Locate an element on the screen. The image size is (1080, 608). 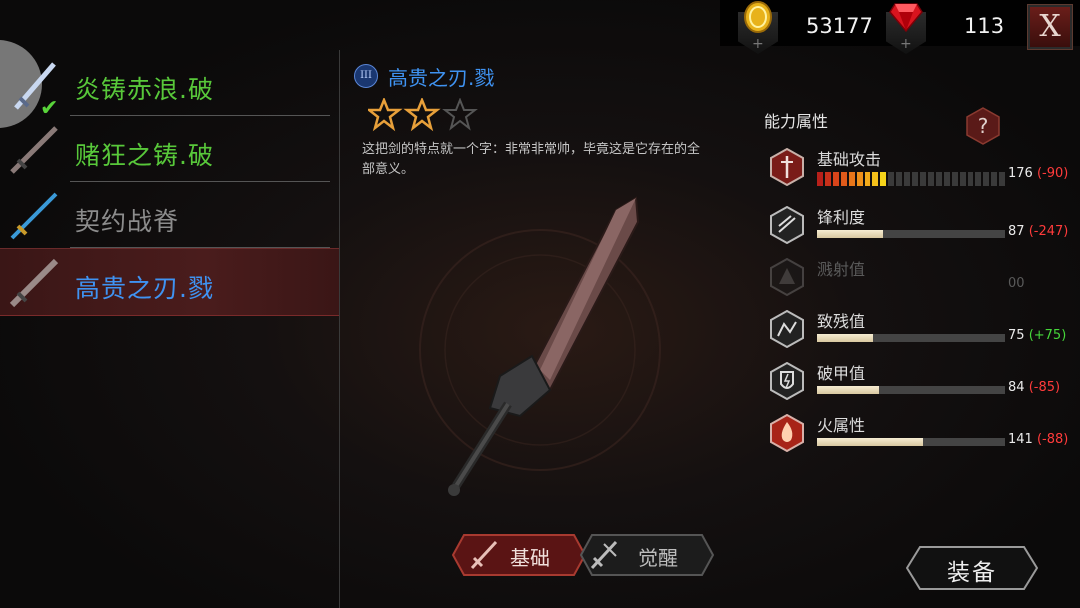
stat-delta: (-88) is located at coordinates (1052, 439).